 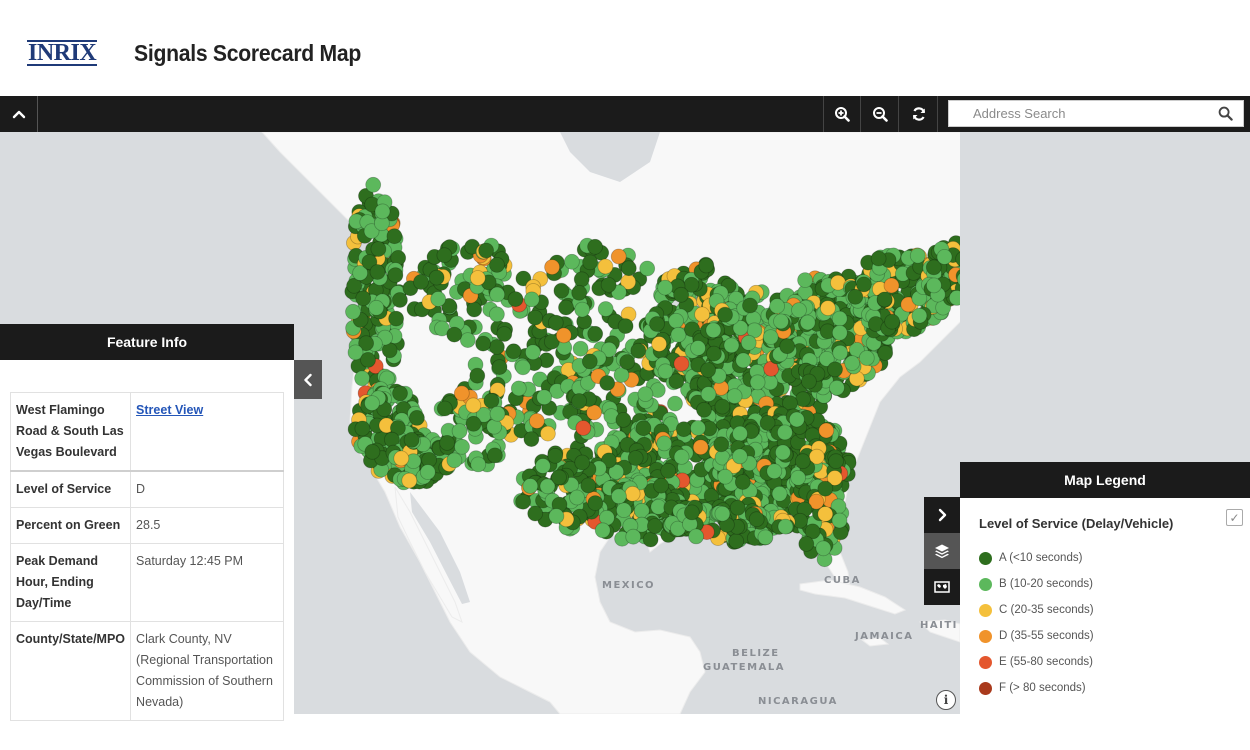 What do you see at coordinates (1105, 297) in the screenshot?
I see `map-canvas-right` at bounding box center [1105, 297].